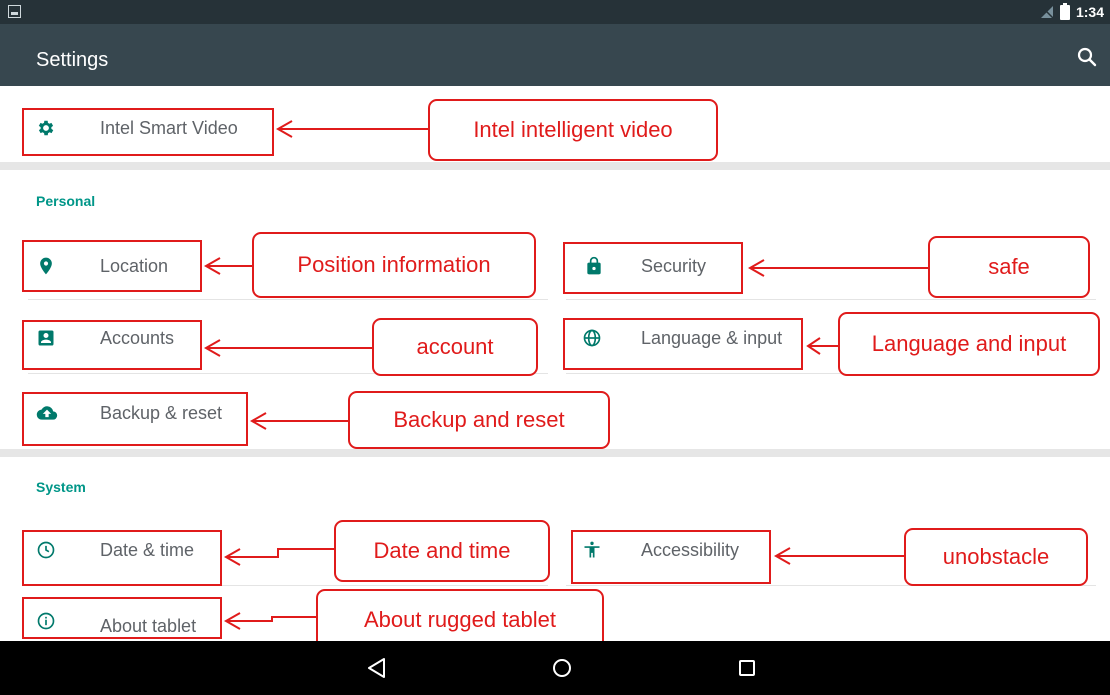 The image size is (1110, 695). Describe the element at coordinates (479, 420) in the screenshot. I see `annotation-callout: Backup and reset` at that location.